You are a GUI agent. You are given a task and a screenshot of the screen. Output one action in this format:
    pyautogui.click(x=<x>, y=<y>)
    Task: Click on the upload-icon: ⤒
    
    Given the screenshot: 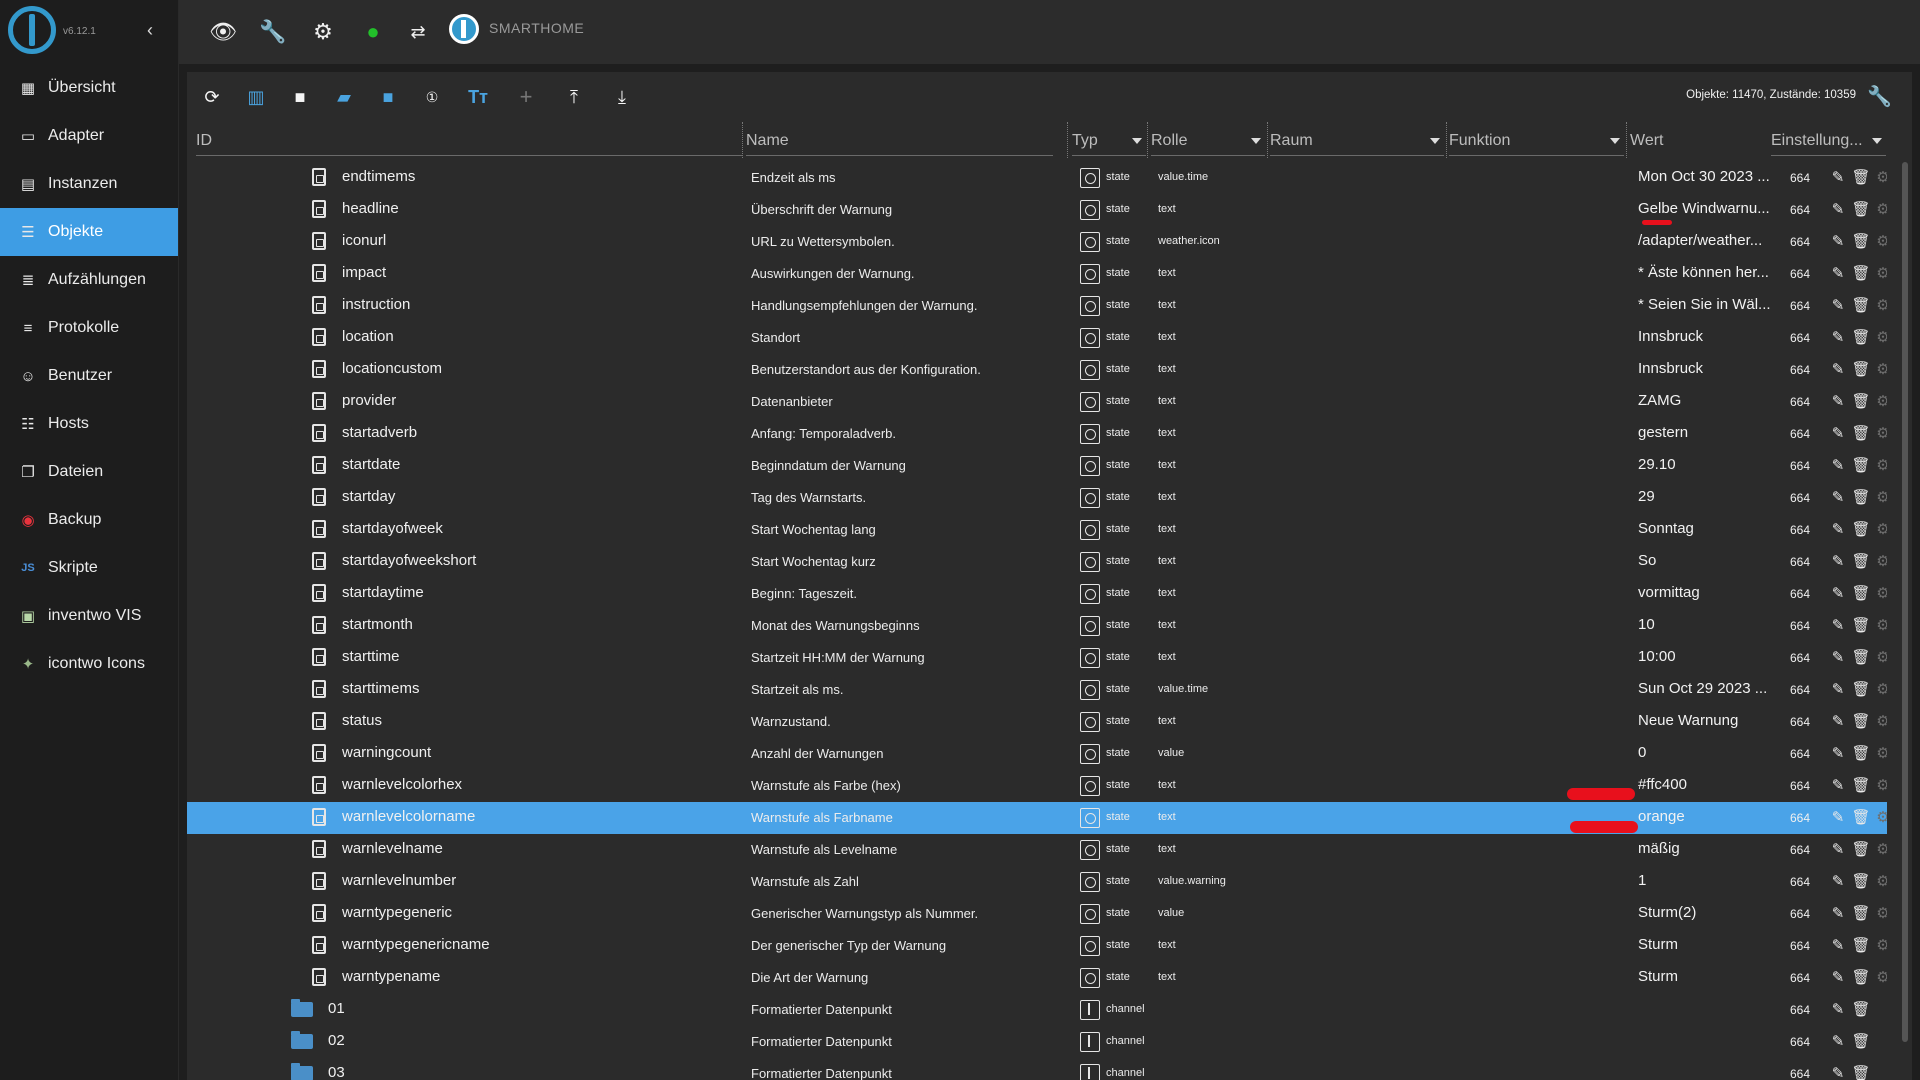 What is the action you would take?
    pyautogui.click(x=574, y=97)
    